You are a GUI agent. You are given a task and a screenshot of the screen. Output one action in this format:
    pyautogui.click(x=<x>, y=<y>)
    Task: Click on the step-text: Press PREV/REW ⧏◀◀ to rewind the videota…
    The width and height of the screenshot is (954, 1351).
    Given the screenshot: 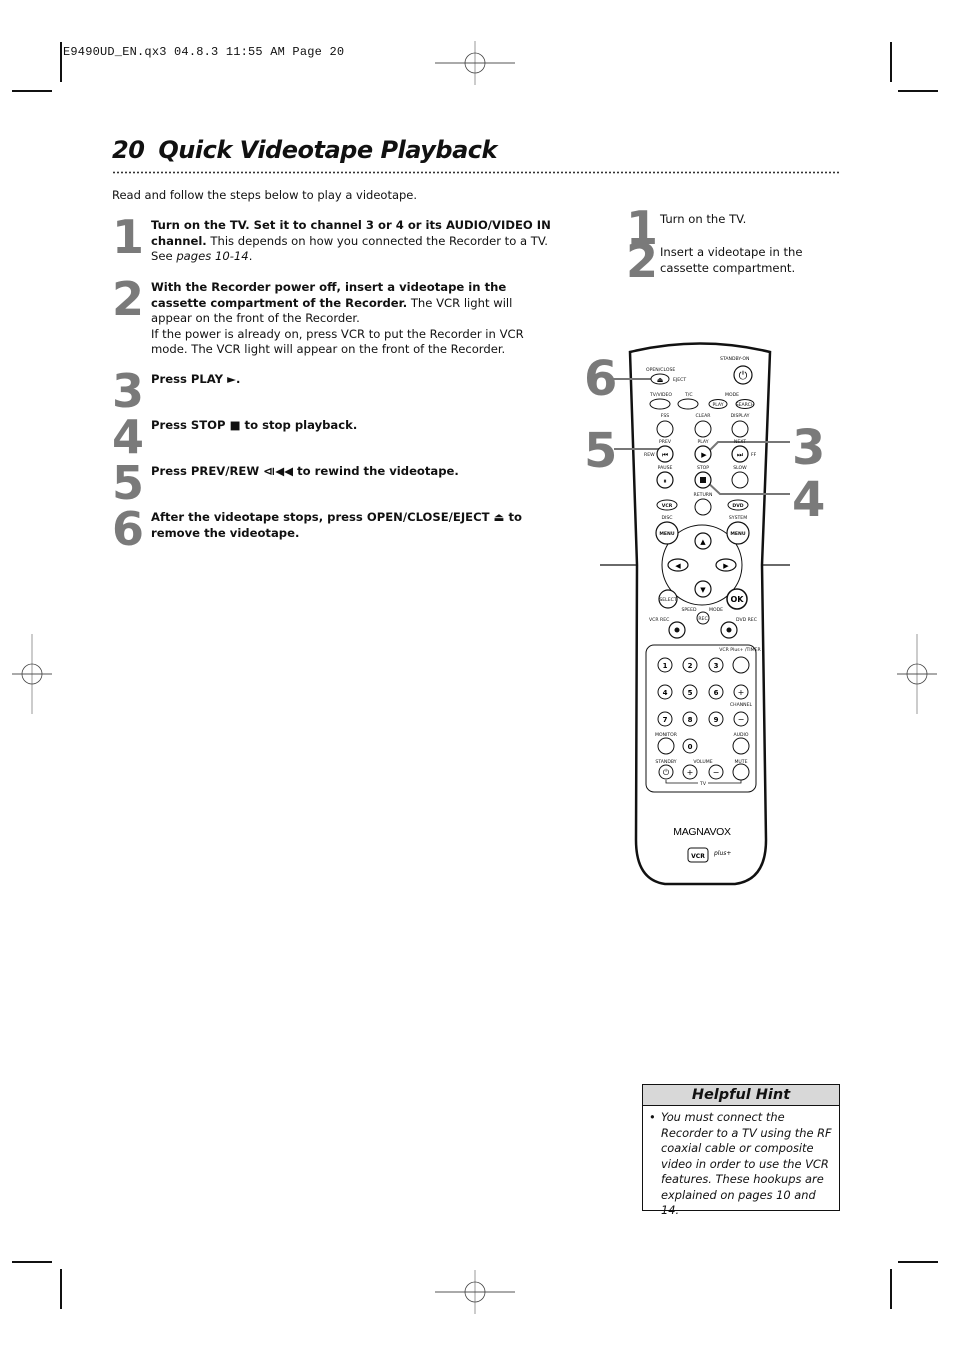 What is the action you would take?
    pyautogui.click(x=351, y=472)
    